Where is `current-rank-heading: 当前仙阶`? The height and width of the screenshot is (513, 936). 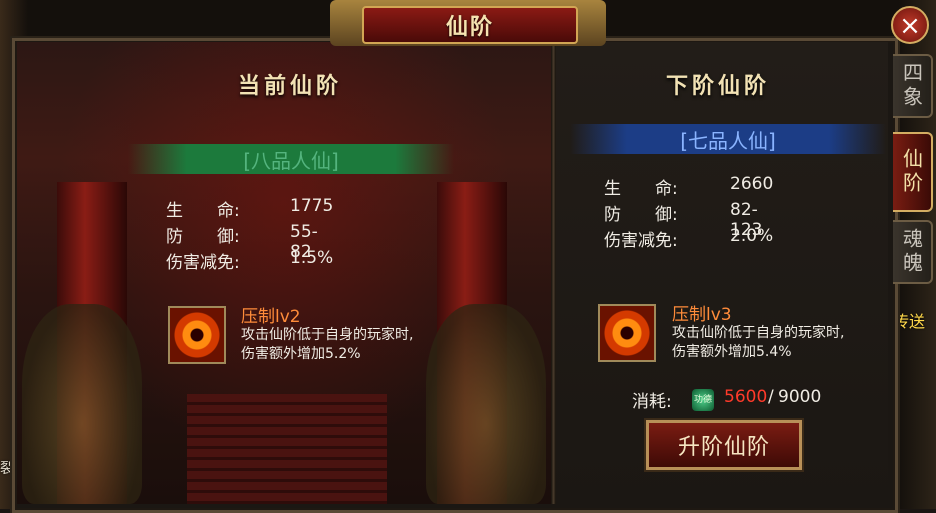
current-rank-heading: 当前仙阶 is located at coordinates (290, 86).